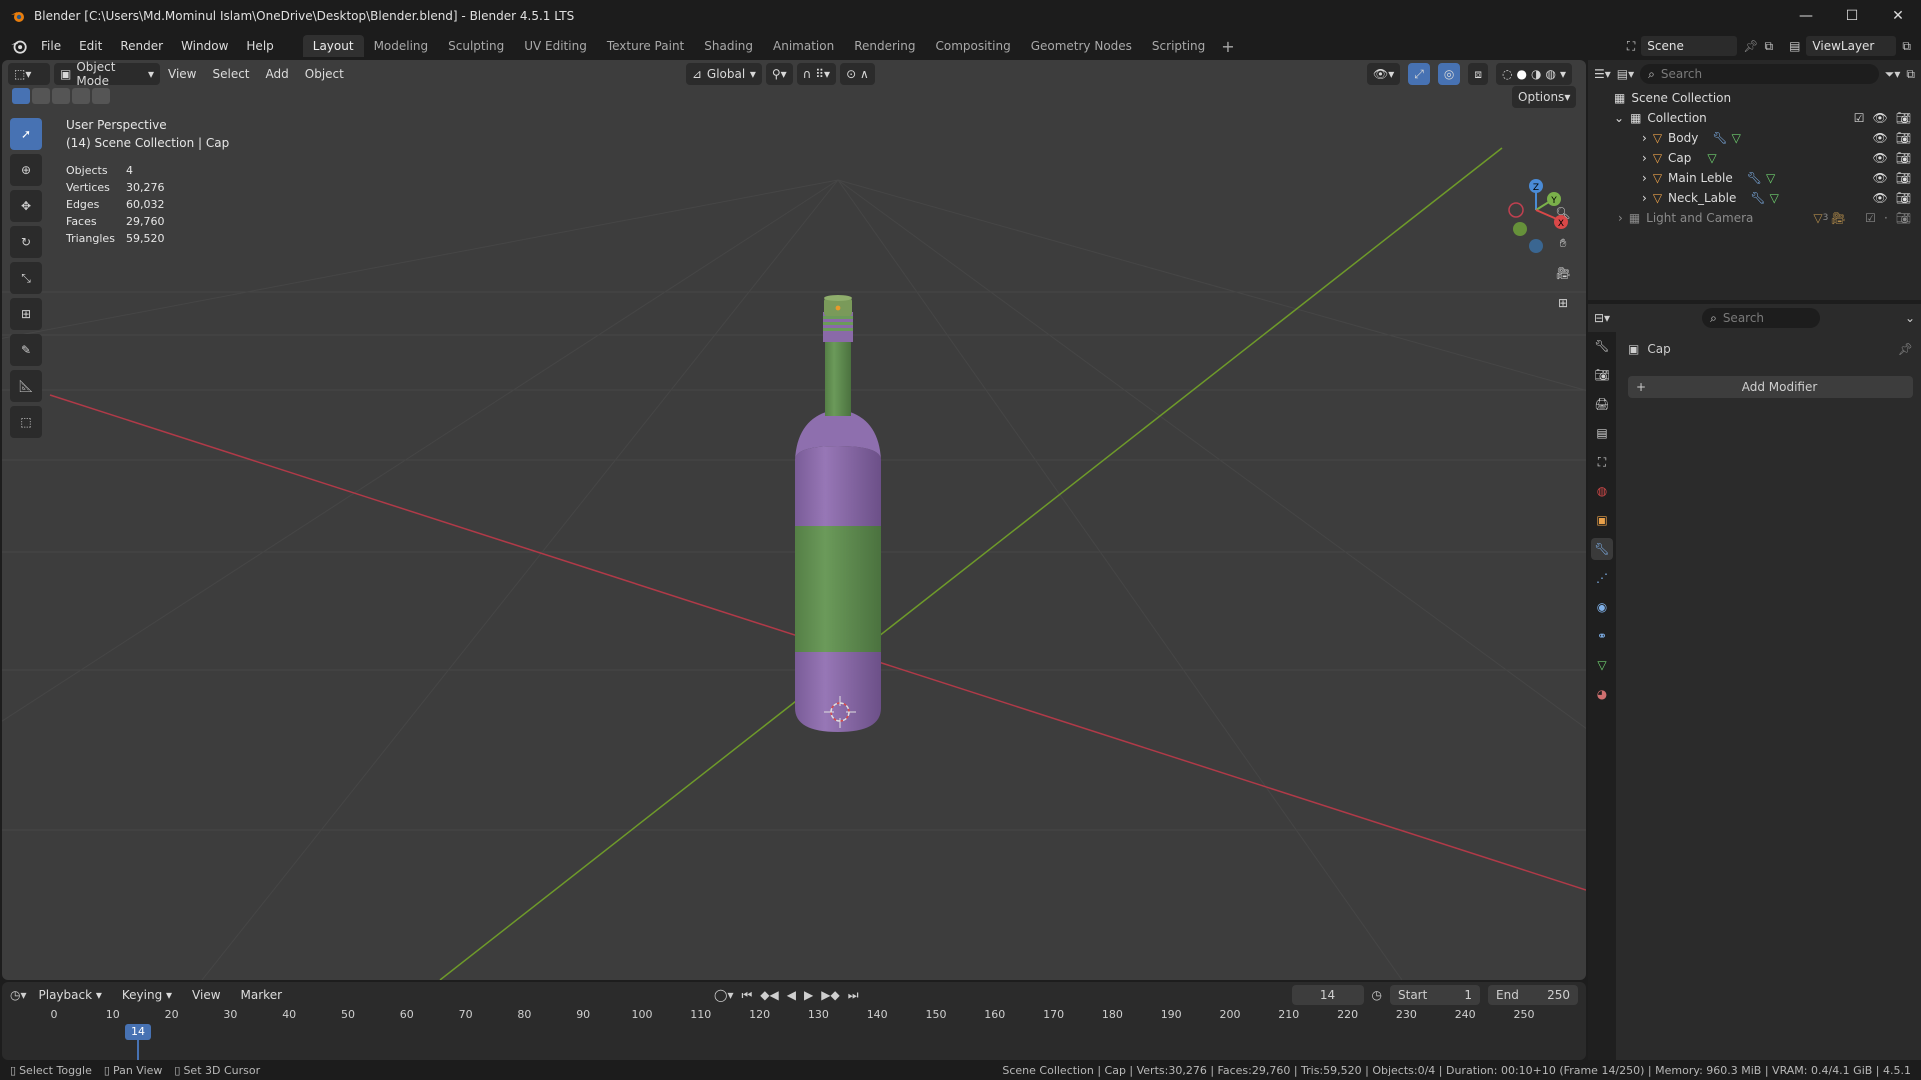 The image size is (1921, 1080). I want to click on minimize-button: —, so click(1806, 16).